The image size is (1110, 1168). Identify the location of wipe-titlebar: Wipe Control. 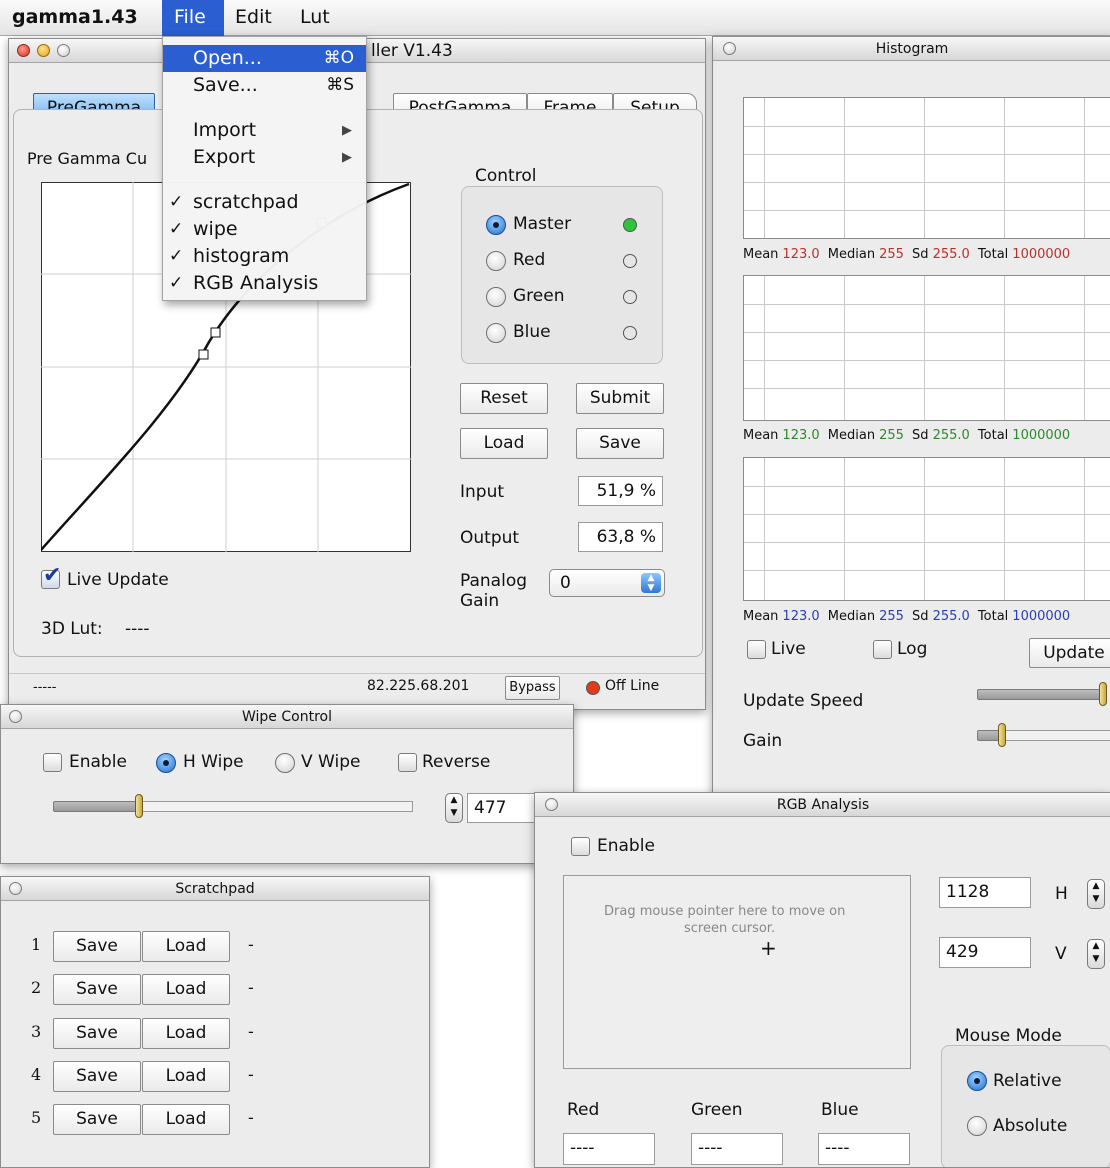
(287, 717).